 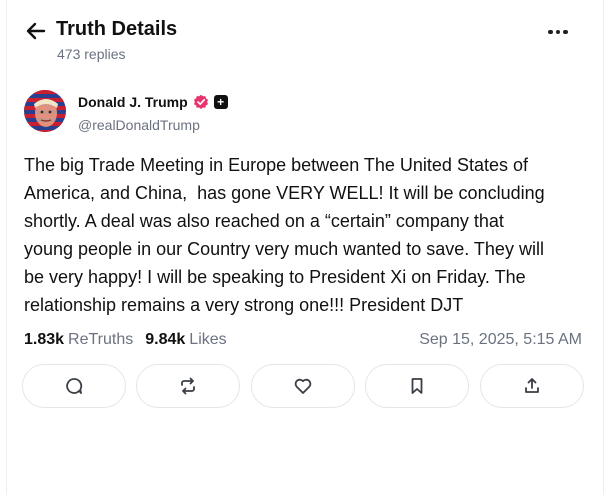 I want to click on retruths-count: 1.83k, so click(x=44, y=339).